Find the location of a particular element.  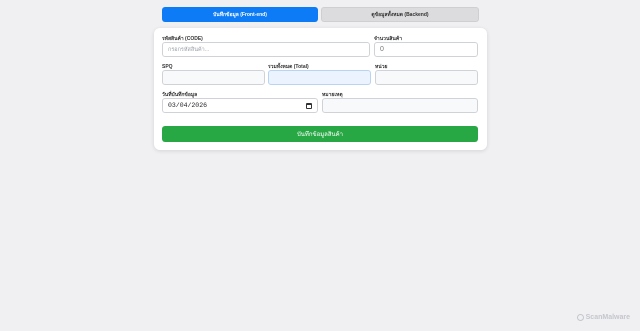

submit-button: บันทึกข้อมูลสินค้า is located at coordinates (320, 134).